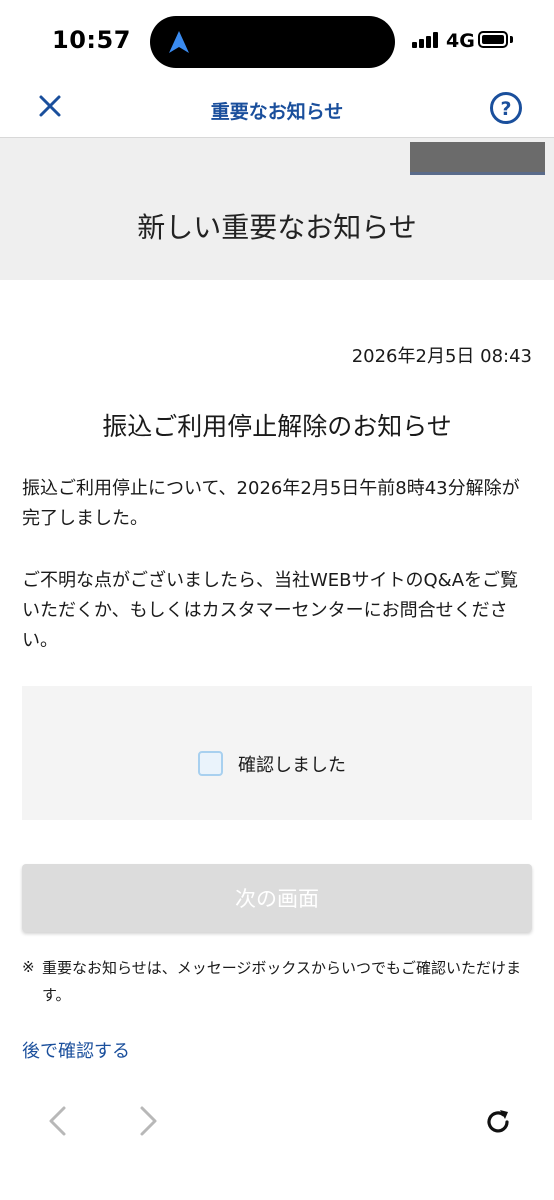 The width and height of the screenshot is (554, 1200). What do you see at coordinates (277, 426) in the screenshot?
I see `notice-title: 振込ご利用停止解除のお知らせ` at bounding box center [277, 426].